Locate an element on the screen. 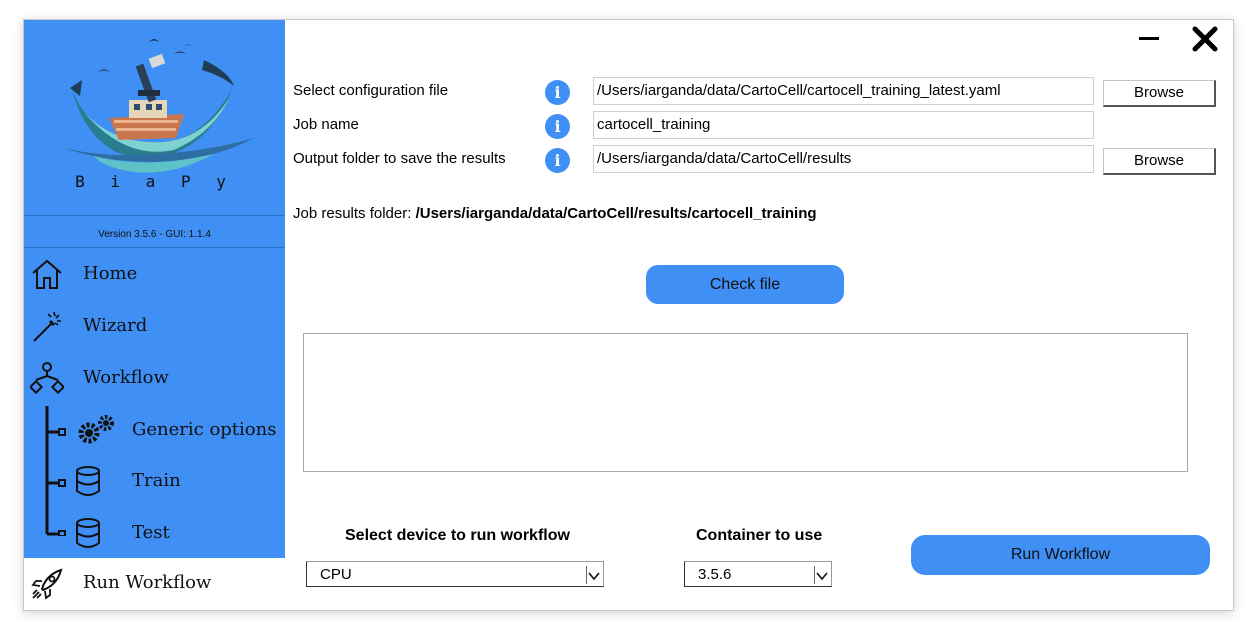  sidebar-item-label: Wizard is located at coordinates (115, 325).